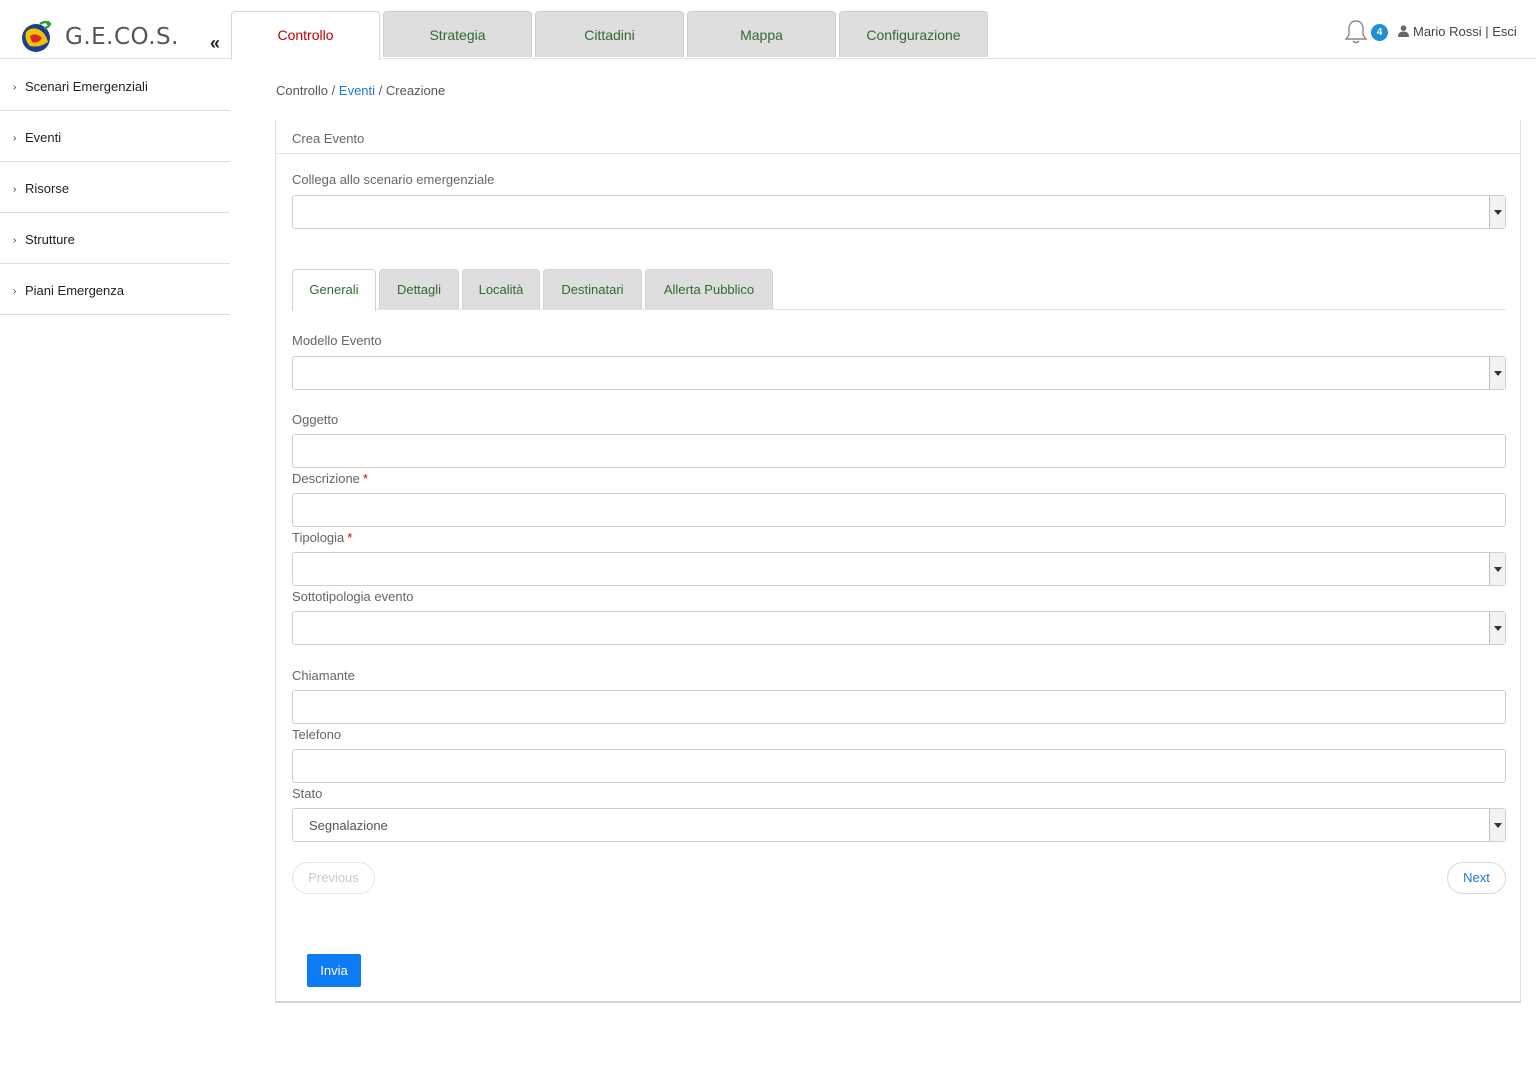 Image resolution: width=1536 pixels, height=1079 pixels. I want to click on modello-evento-label: Modello Evento, so click(337, 340).